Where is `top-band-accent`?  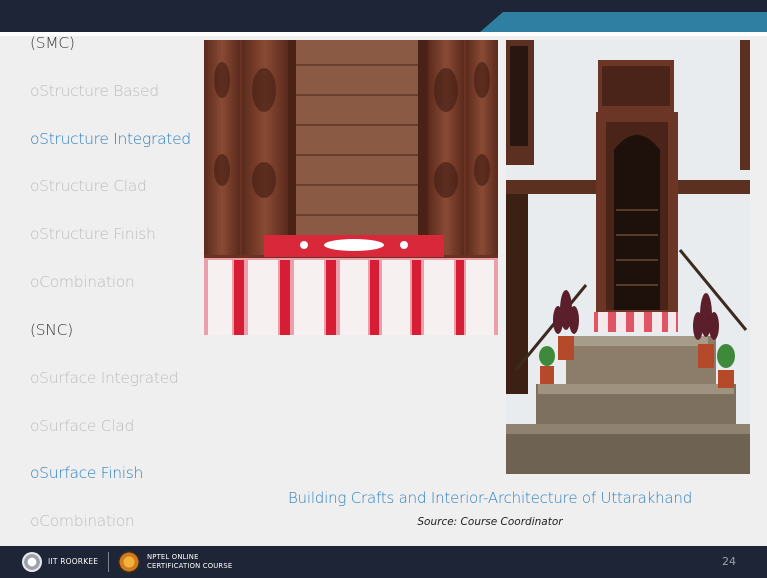
top-band-accent is located at coordinates (623, 22).